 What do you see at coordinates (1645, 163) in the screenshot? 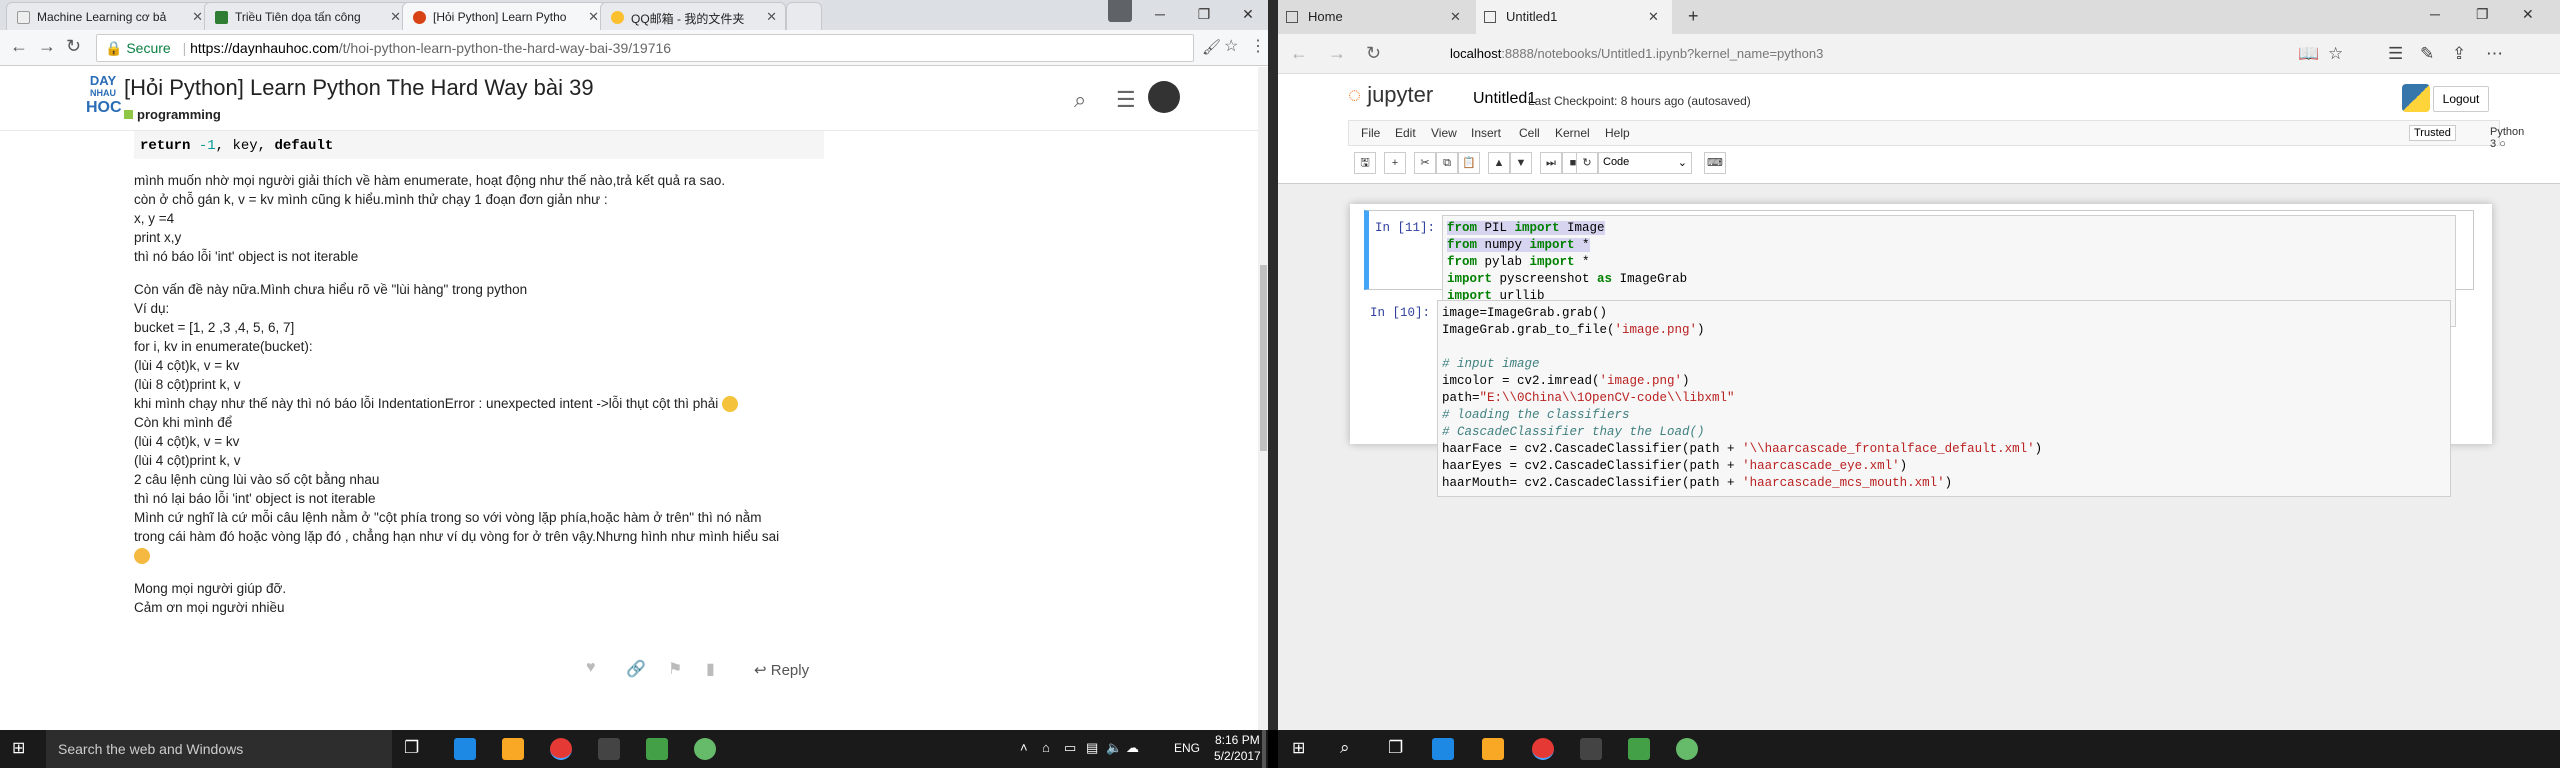
I see `cell-type-select: Code ⌄` at bounding box center [1645, 163].